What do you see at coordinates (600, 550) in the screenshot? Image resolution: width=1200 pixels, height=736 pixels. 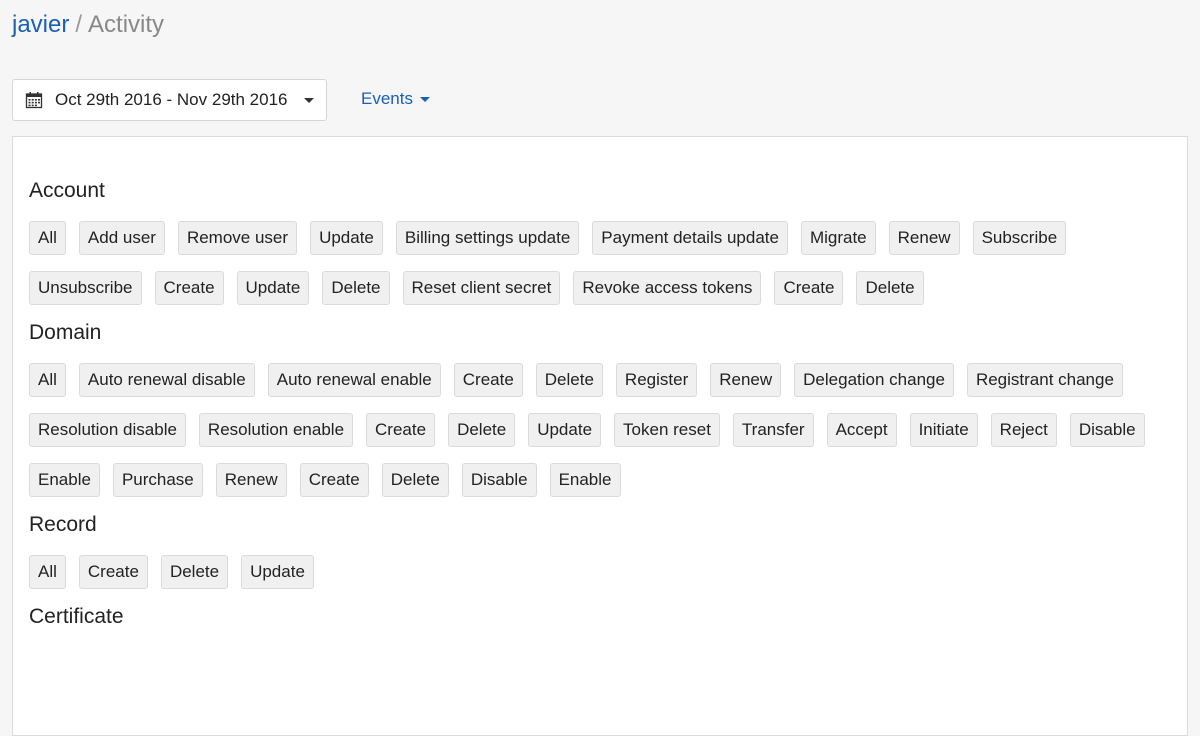 I see `event-group-record: Record All Create Delete Update` at bounding box center [600, 550].